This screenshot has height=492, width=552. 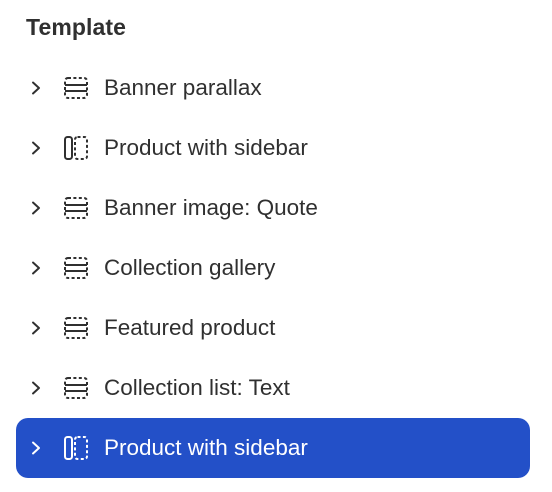 What do you see at coordinates (190, 267) in the screenshot?
I see `section-item-label: Collection gallery` at bounding box center [190, 267].